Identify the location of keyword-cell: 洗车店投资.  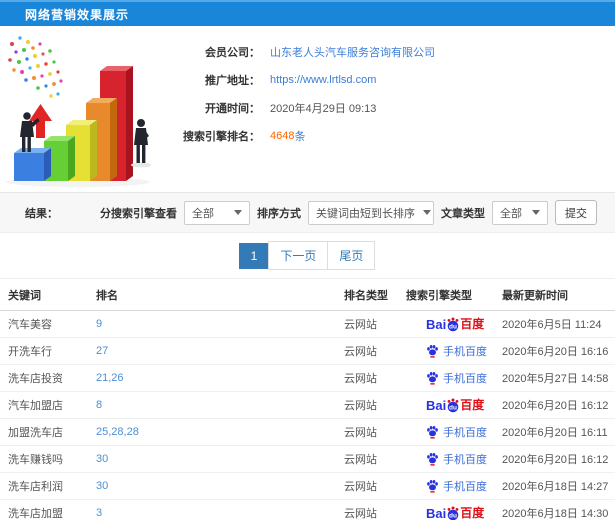
(35, 379).